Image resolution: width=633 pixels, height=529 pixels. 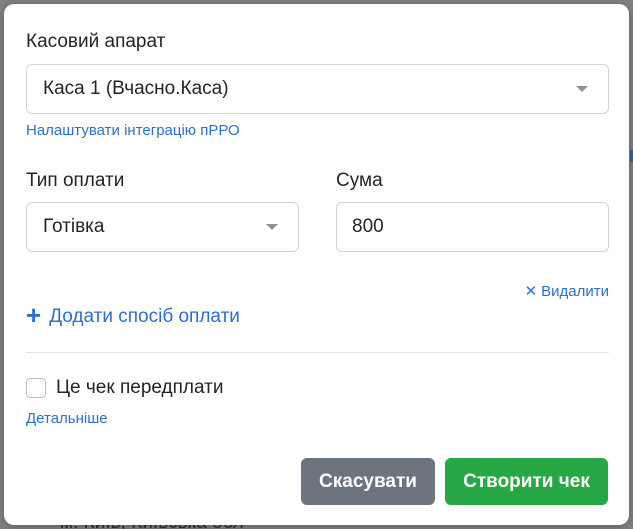 What do you see at coordinates (368, 481) in the screenshot?
I see `cancel-button: Скасувати` at bounding box center [368, 481].